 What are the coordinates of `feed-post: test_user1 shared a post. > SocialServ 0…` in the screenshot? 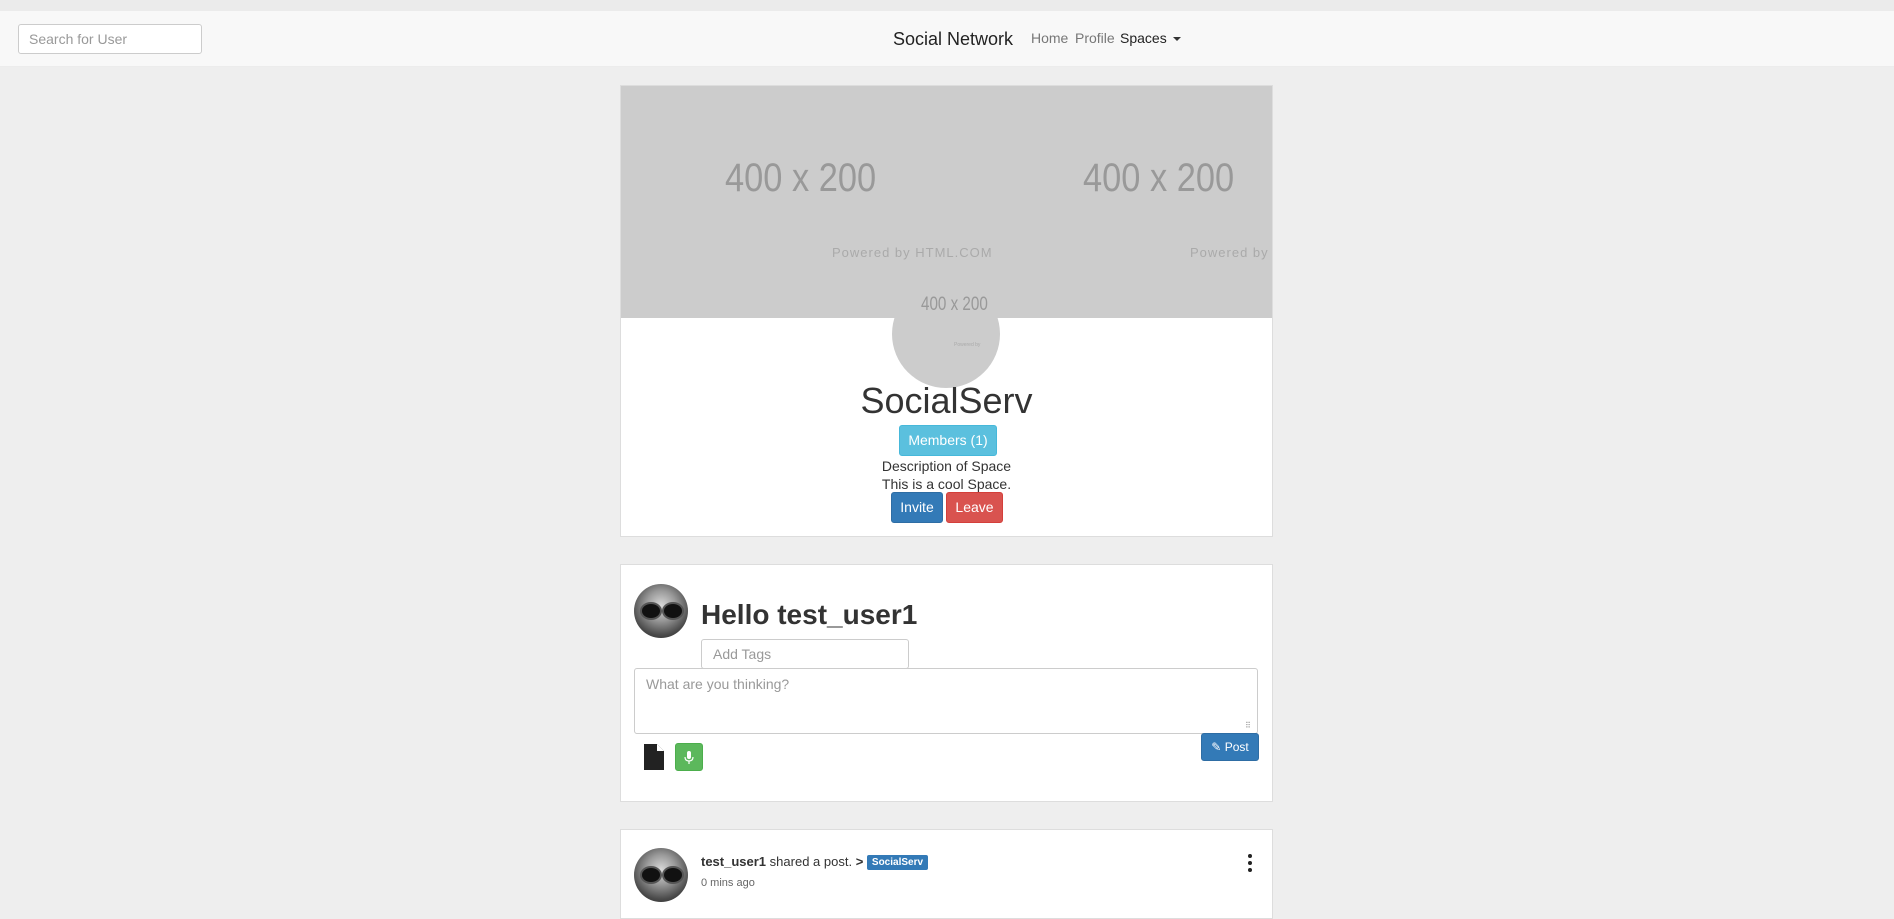 It's located at (946, 874).